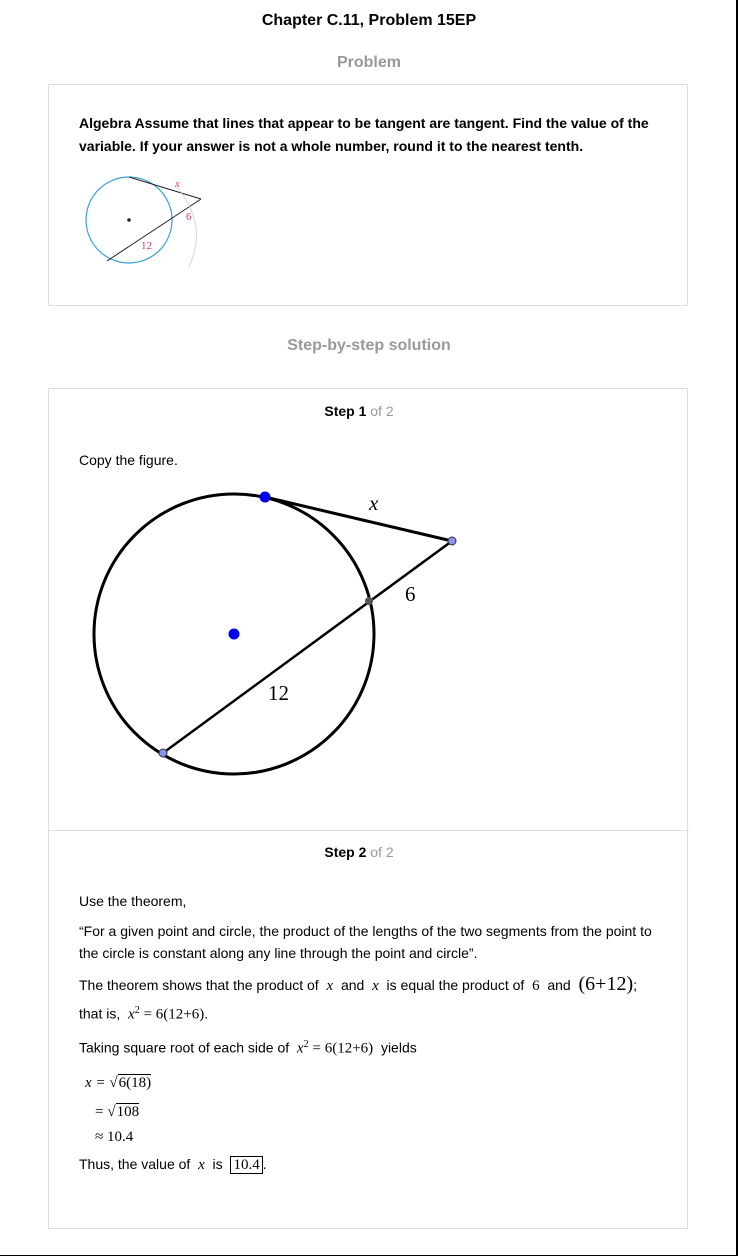 This screenshot has height=1256, width=738. What do you see at coordinates (307, 647) in the screenshot?
I see `secant-segment` at bounding box center [307, 647].